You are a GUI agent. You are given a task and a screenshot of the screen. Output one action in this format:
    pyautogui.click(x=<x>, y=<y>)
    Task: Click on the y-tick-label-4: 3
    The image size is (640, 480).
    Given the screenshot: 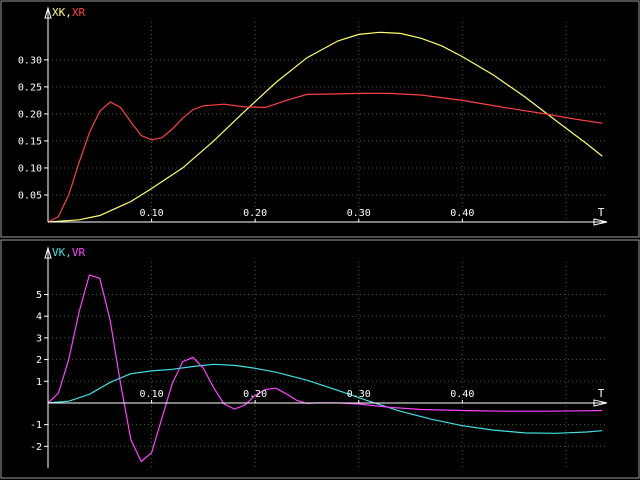 What is the action you would take?
    pyautogui.click(x=39, y=338)
    